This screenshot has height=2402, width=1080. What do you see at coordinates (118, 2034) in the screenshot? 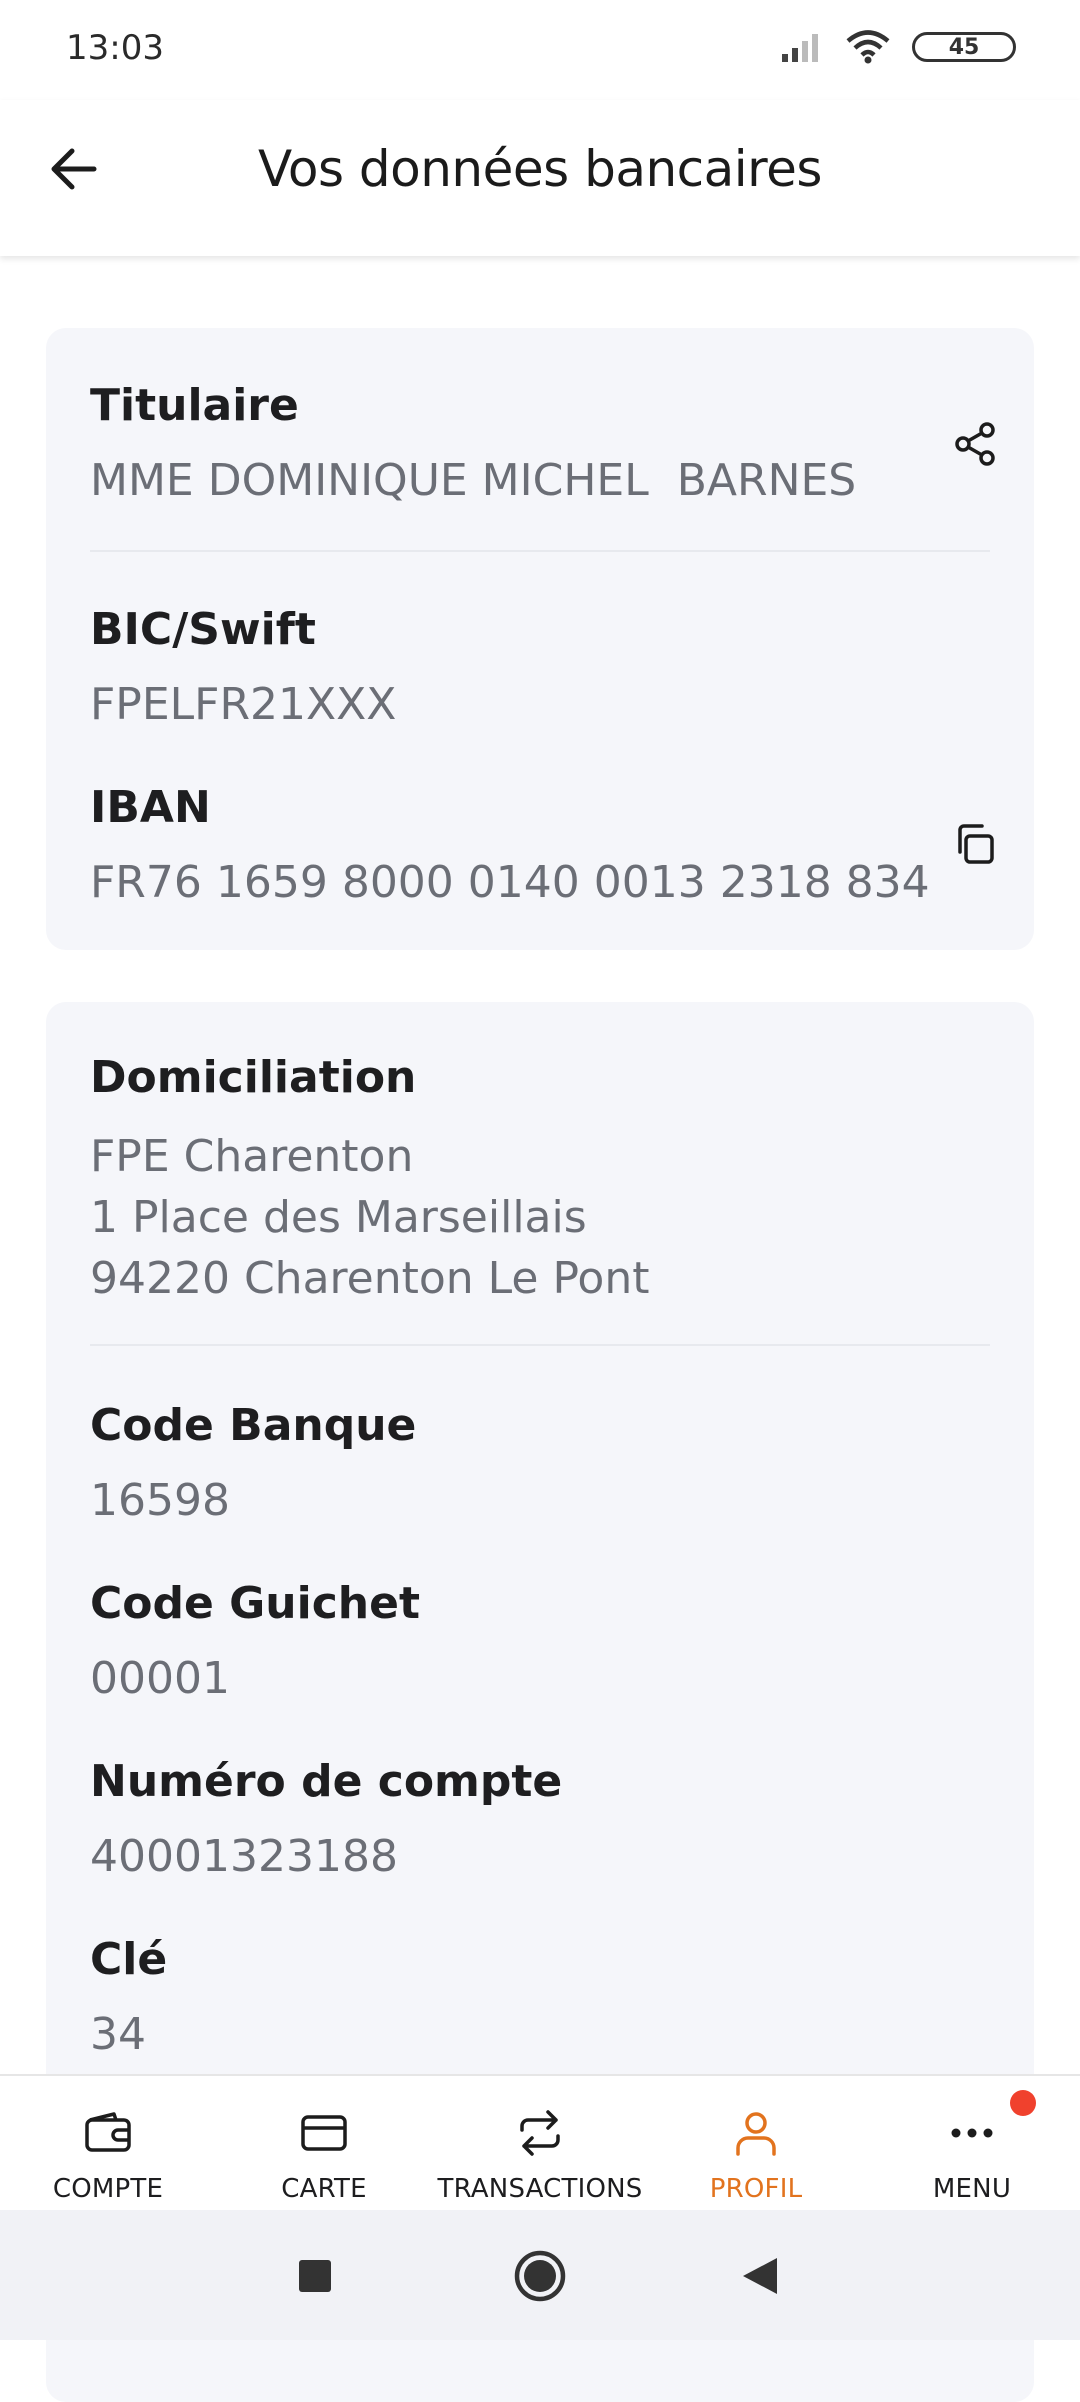
I see `cle-value: 34` at bounding box center [118, 2034].